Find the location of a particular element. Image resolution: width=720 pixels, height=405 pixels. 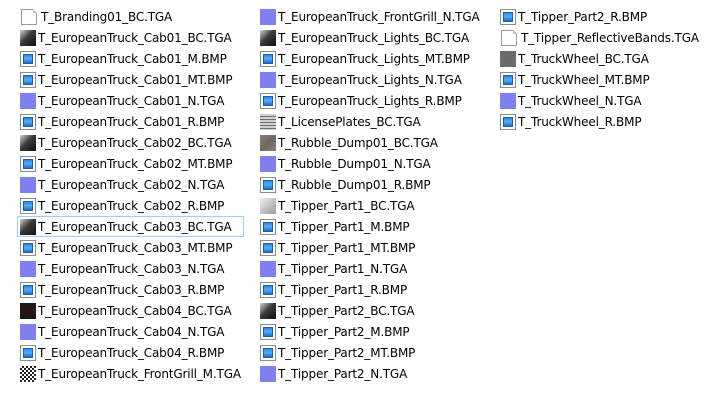

file-item: T_EuropeanTruck_Cab01_R.BMP is located at coordinates (130, 121).